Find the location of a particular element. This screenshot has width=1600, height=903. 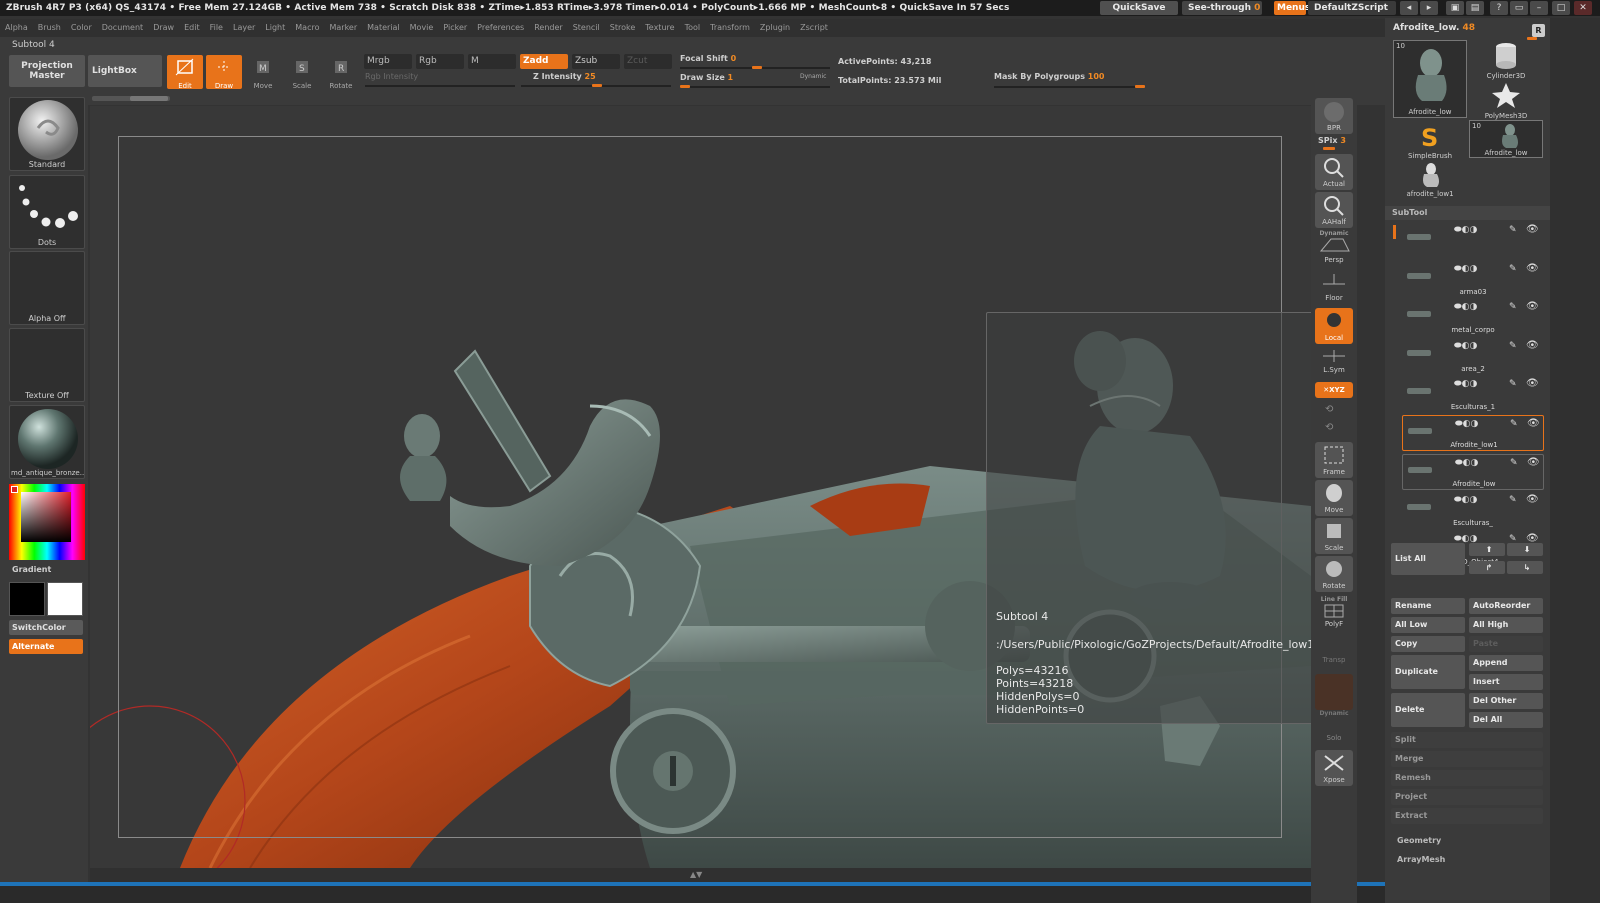

menu-color: Color is located at coordinates (81, 28).